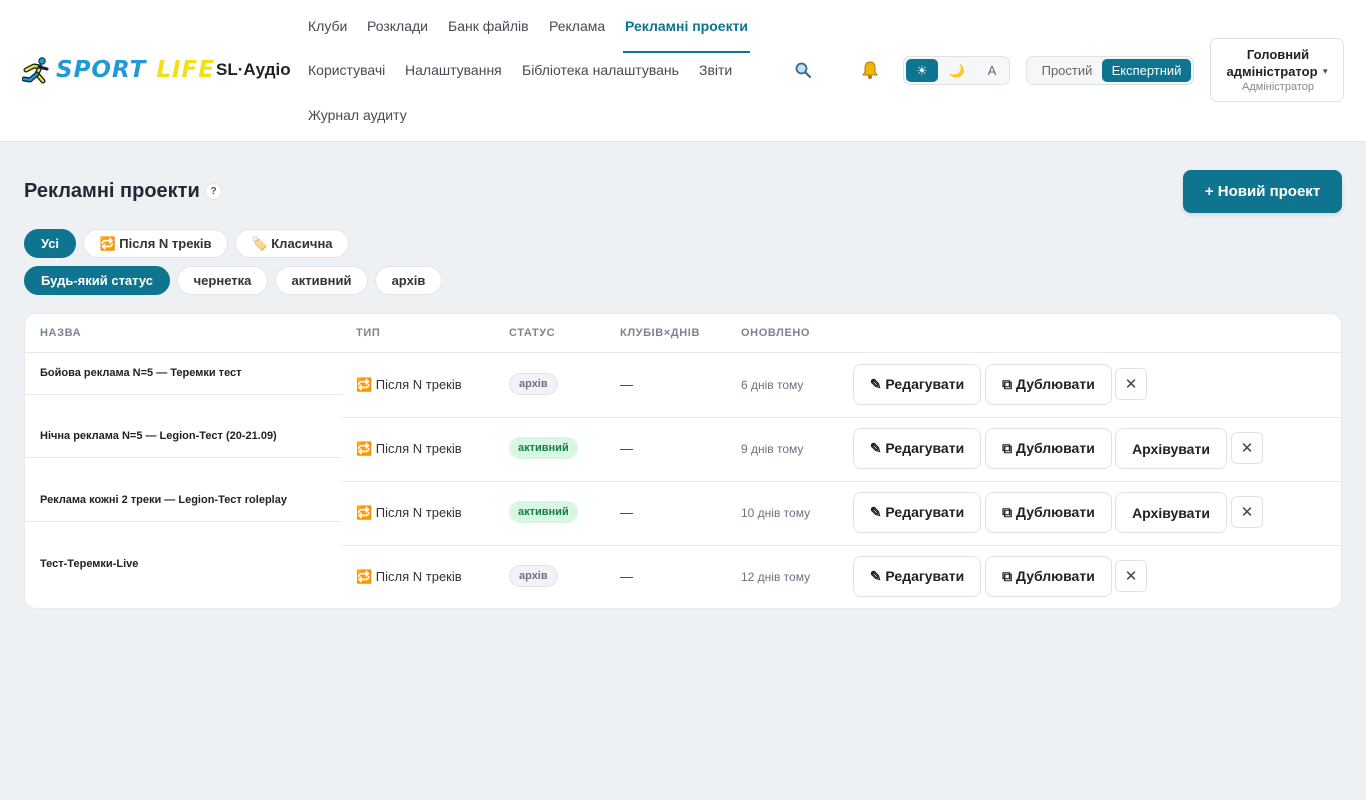  What do you see at coordinates (292, 243) in the screenshot?
I see `filter-type-classic: 🏷️ Класична` at bounding box center [292, 243].